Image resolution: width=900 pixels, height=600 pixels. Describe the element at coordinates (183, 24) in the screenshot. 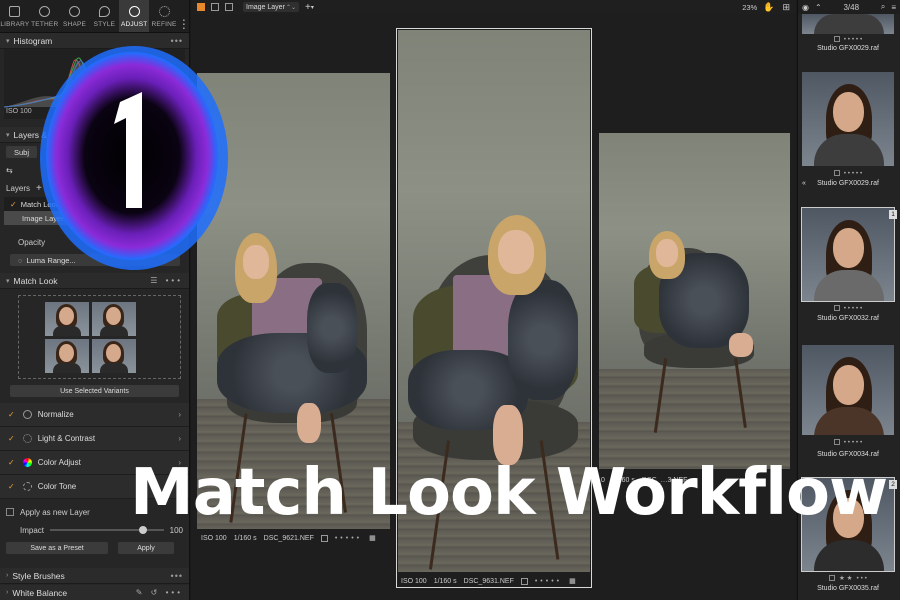

I see `more-vertical-icon: ⋮` at that location.